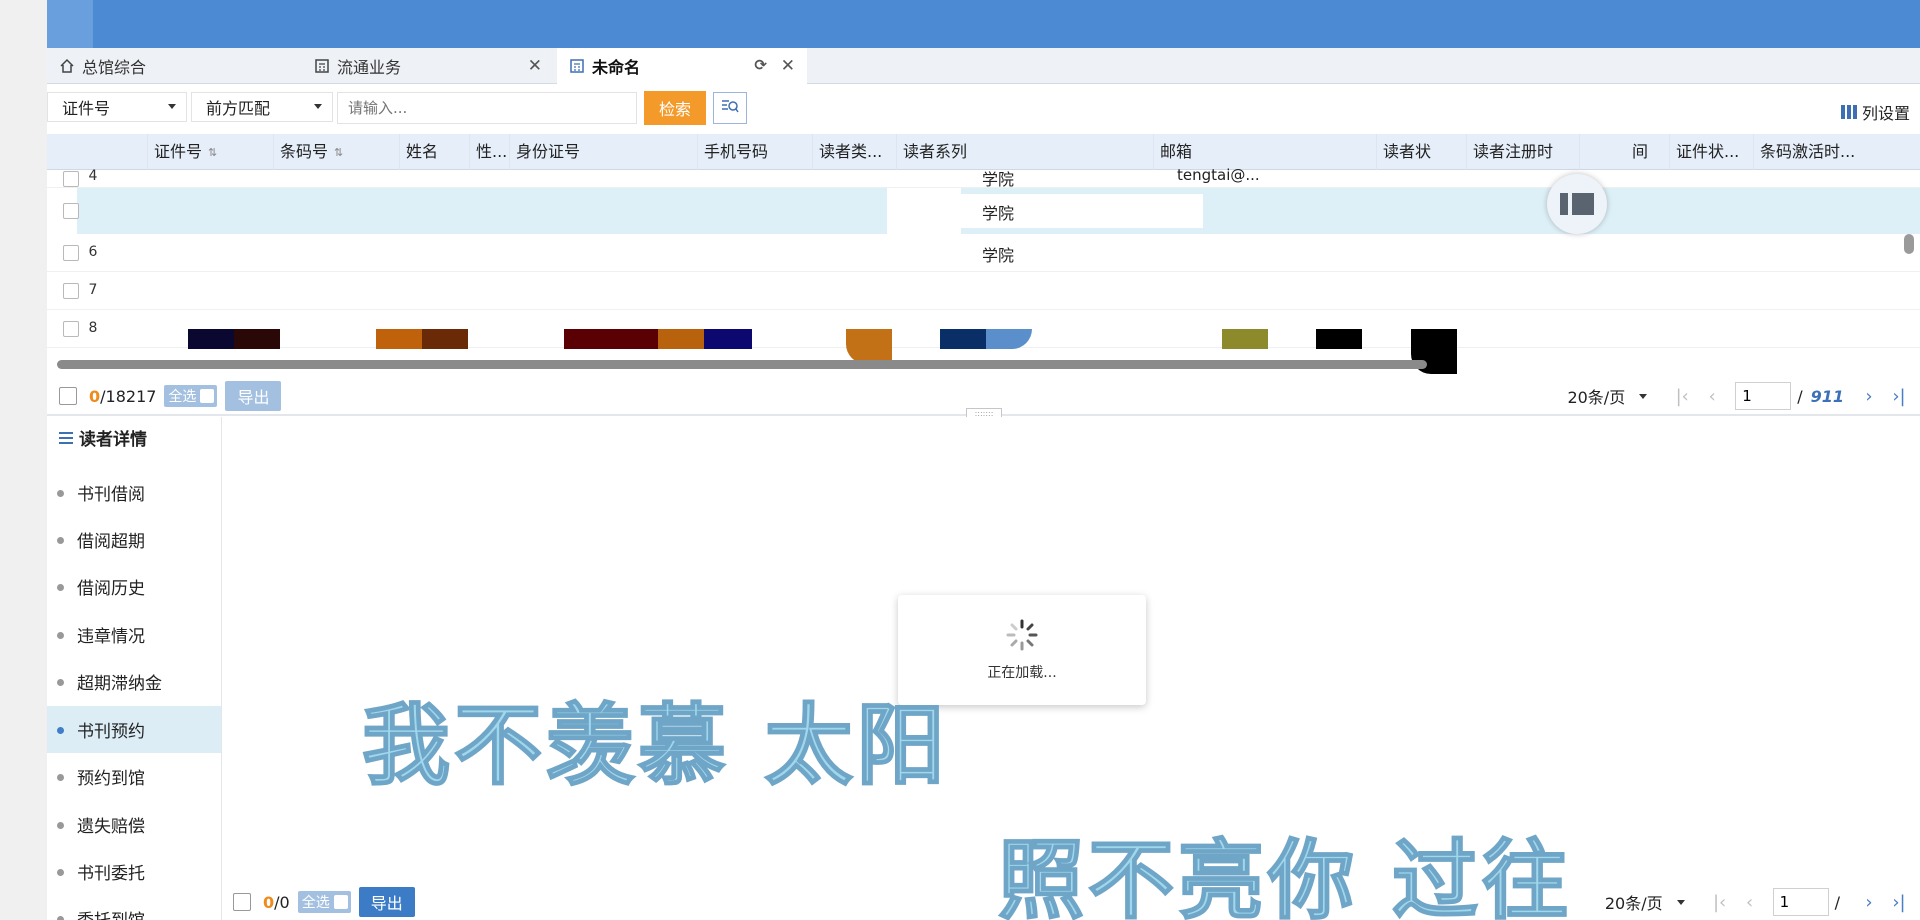 The height and width of the screenshot is (920, 1920). I want to click on column-header: 证件号 ⇅, so click(210, 152).